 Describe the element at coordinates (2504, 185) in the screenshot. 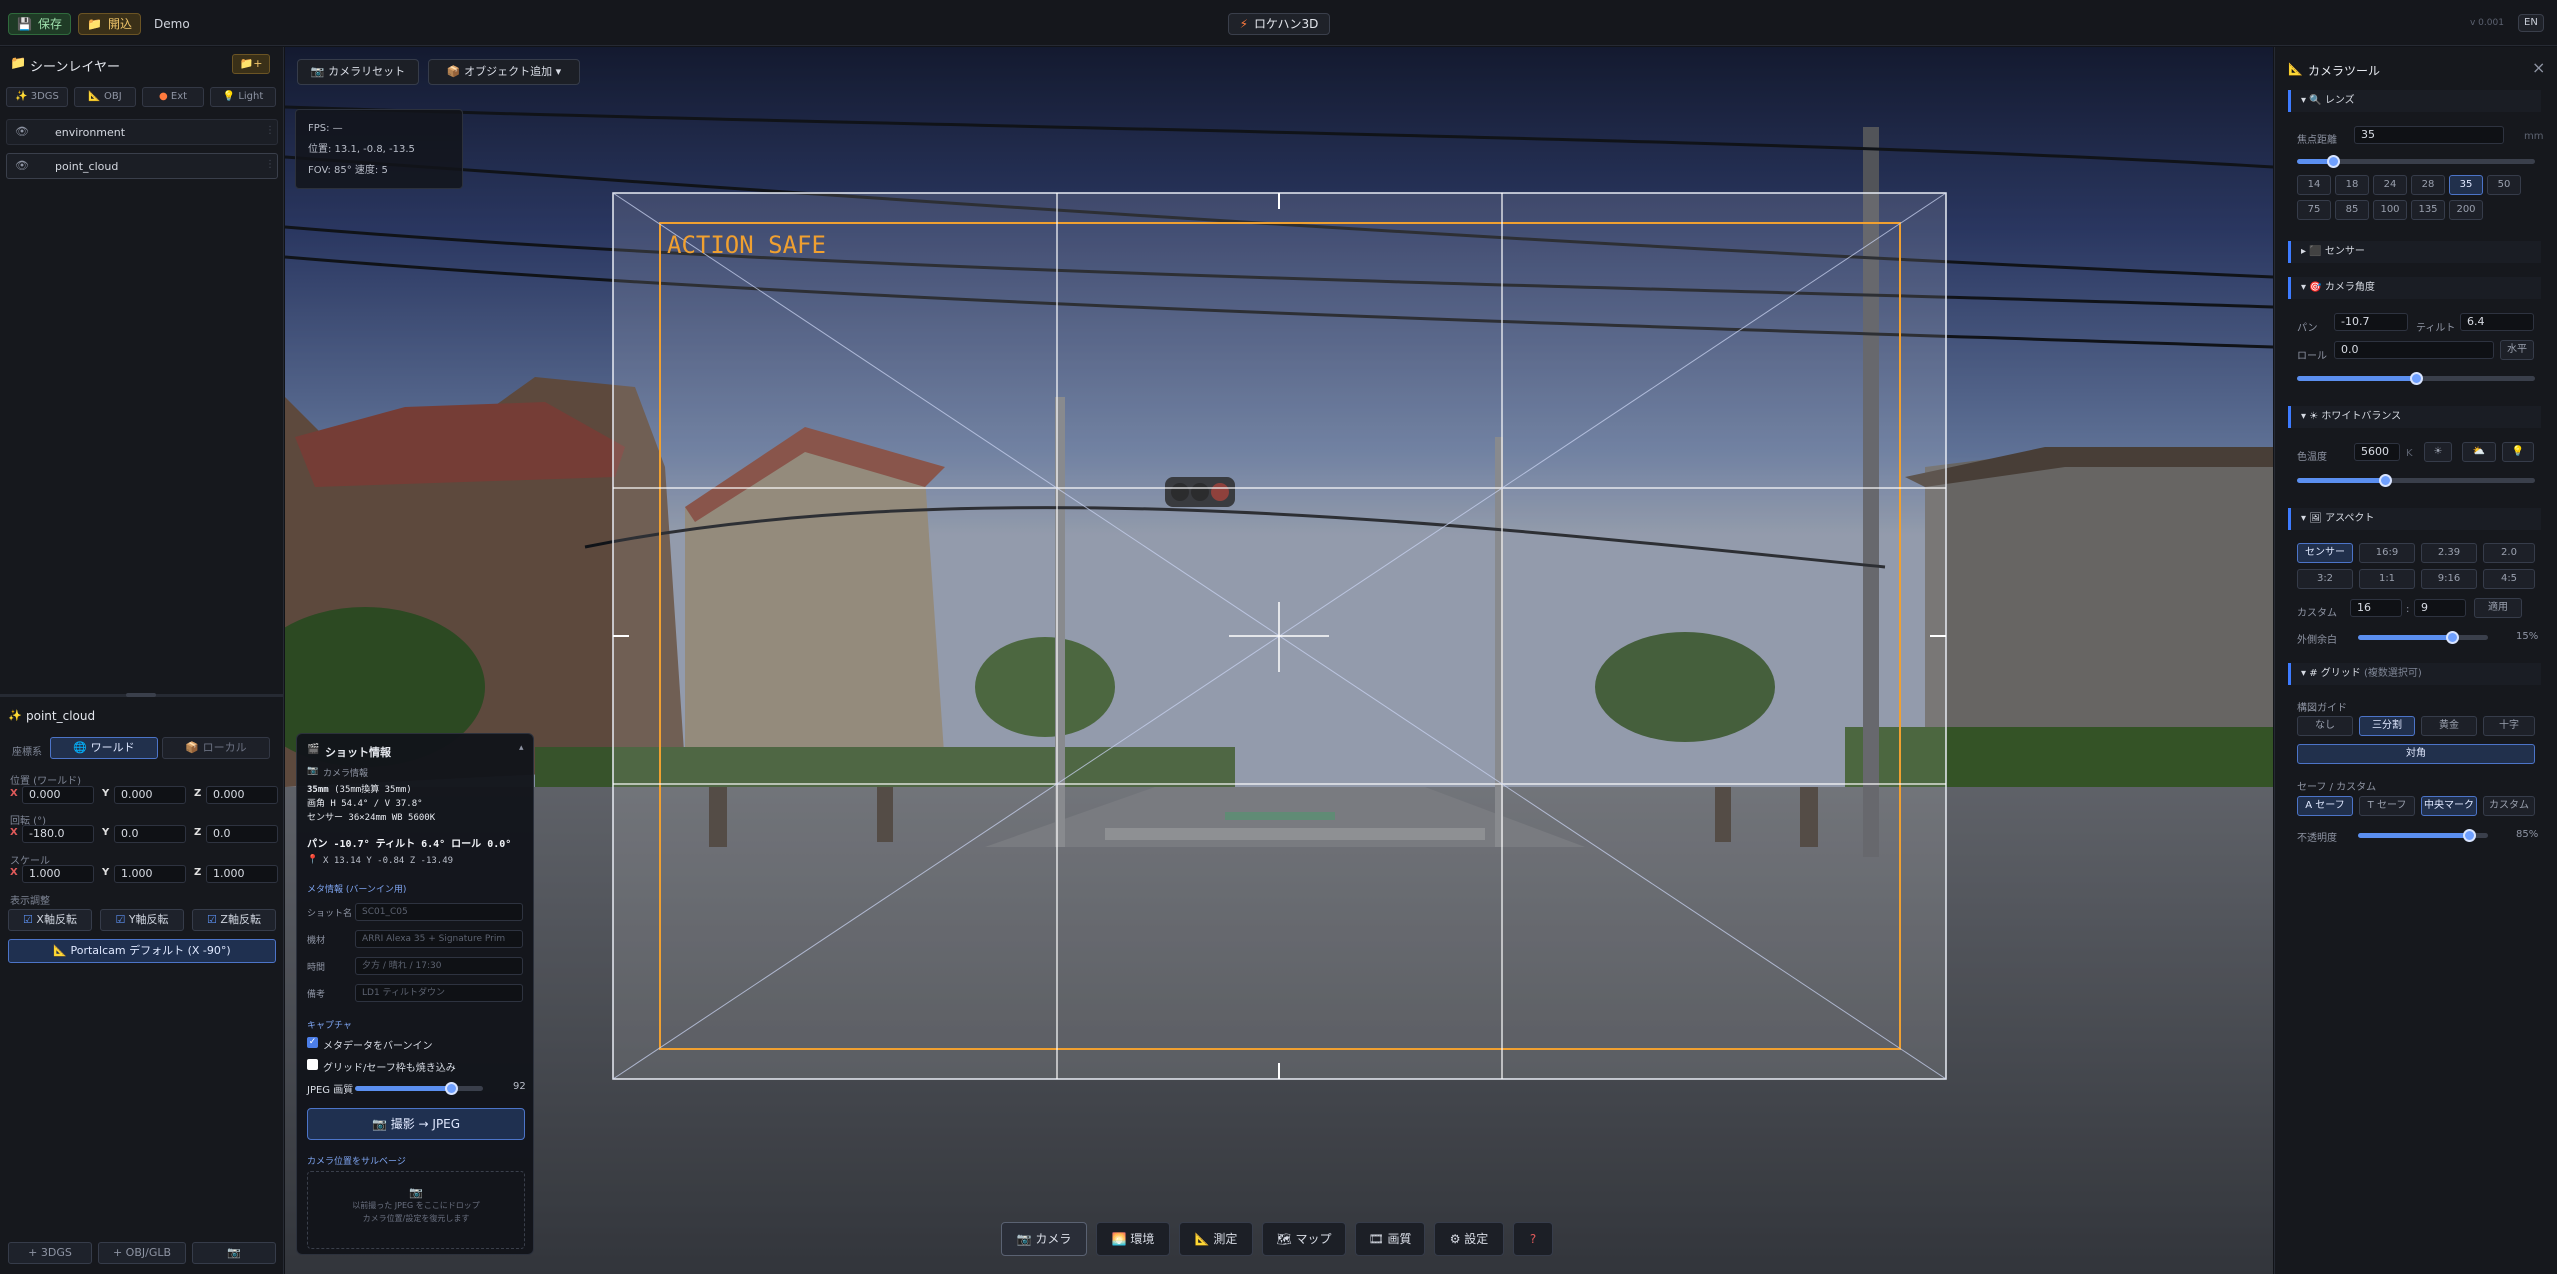

I see `focal-preset-50: 50` at that location.